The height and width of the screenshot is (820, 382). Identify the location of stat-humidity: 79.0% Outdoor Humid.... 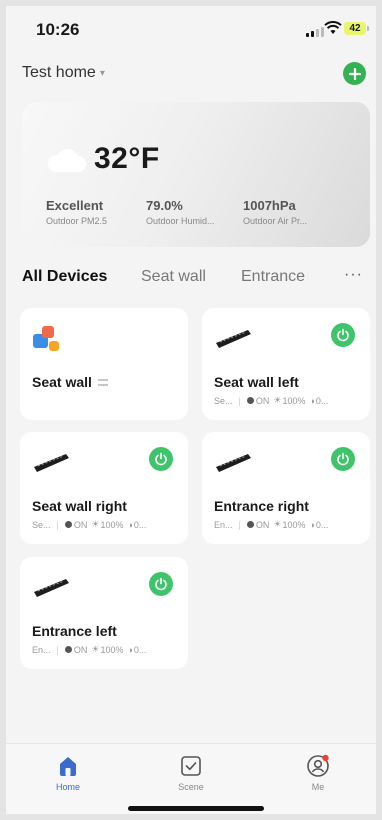
(180, 212).